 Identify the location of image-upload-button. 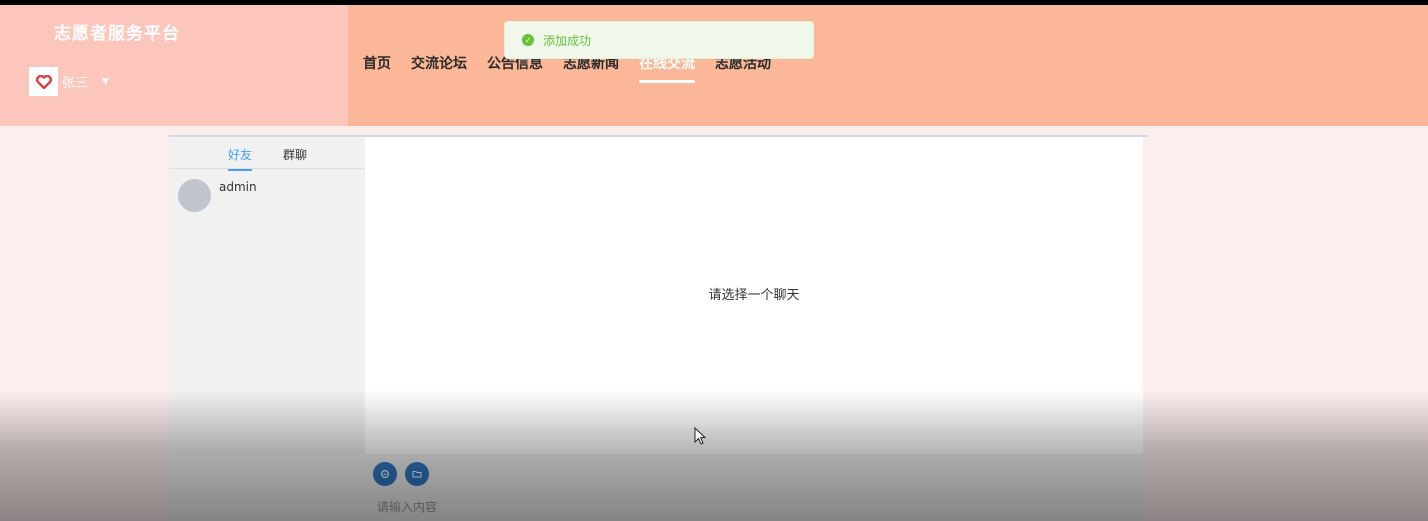
(385, 474).